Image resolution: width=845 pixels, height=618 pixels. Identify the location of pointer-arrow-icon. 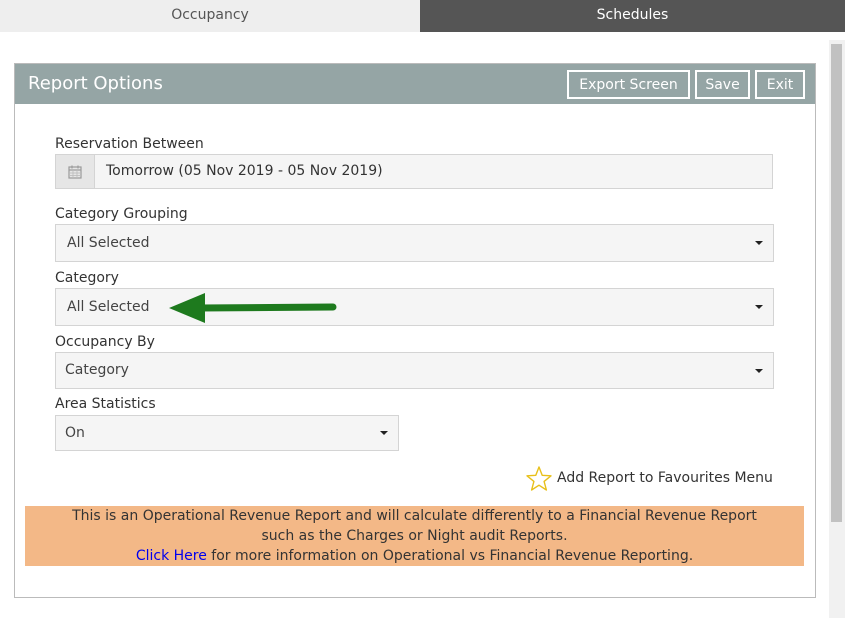
(253, 308).